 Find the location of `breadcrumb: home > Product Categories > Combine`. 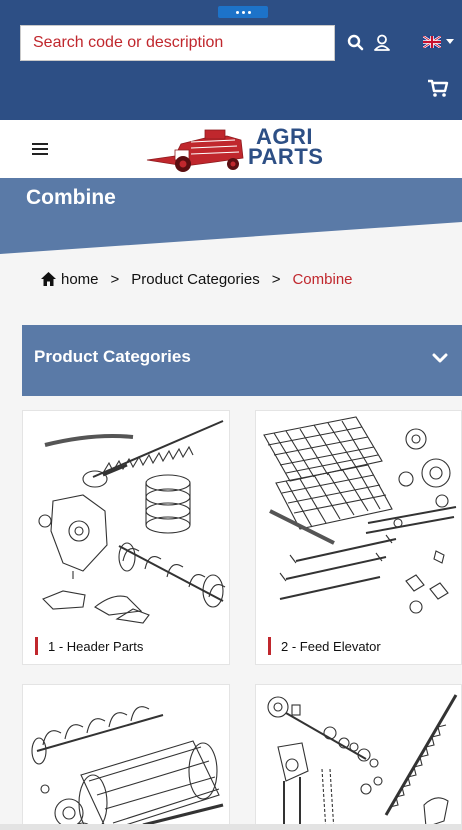

breadcrumb: home > Product Categories > Combine is located at coordinates (196, 279).